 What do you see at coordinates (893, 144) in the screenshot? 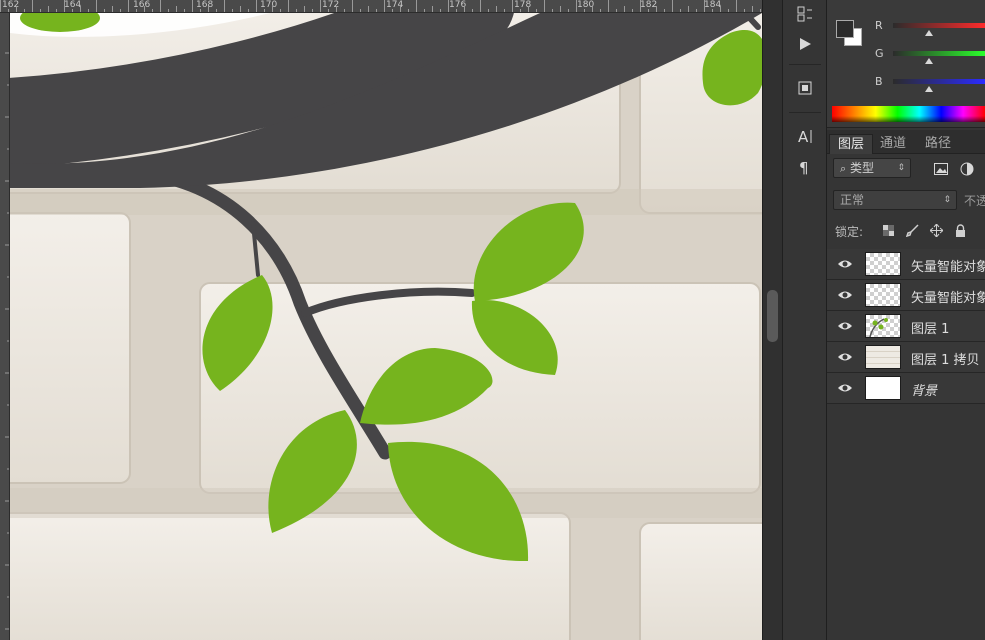
I see `tab-channels: 通道` at bounding box center [893, 144].